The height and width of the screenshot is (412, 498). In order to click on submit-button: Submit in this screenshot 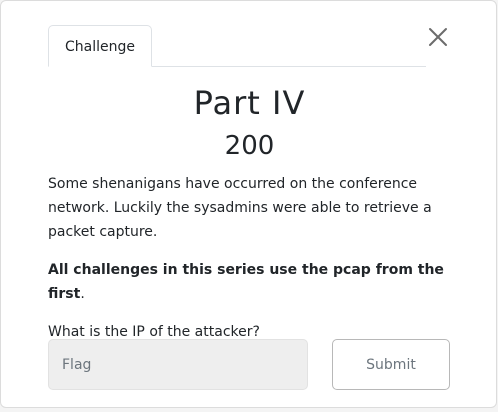, I will do `click(391, 364)`.